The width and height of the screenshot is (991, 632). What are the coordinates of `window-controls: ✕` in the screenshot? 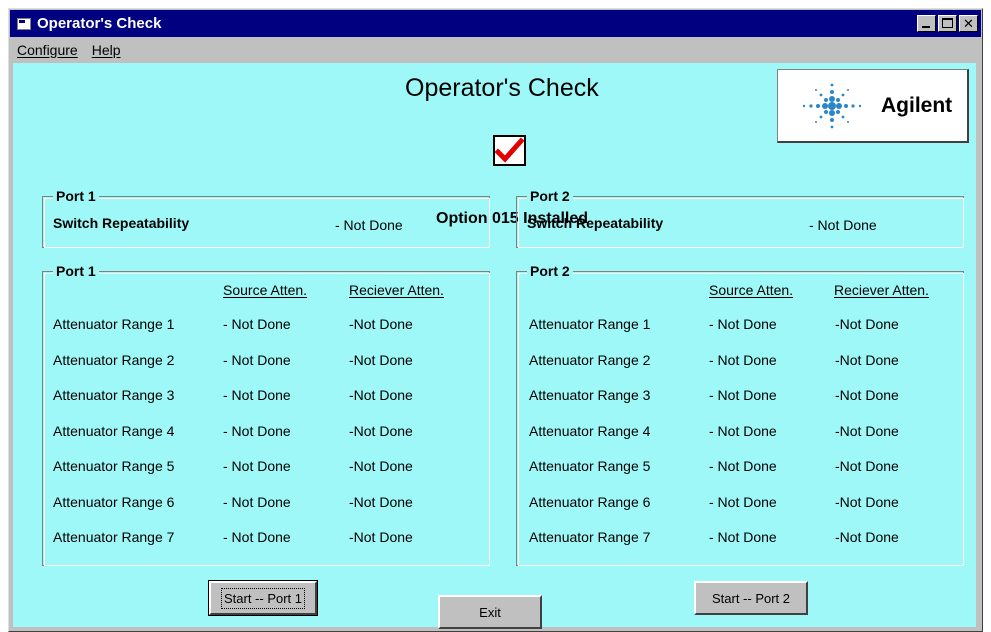 It's located at (947, 23).